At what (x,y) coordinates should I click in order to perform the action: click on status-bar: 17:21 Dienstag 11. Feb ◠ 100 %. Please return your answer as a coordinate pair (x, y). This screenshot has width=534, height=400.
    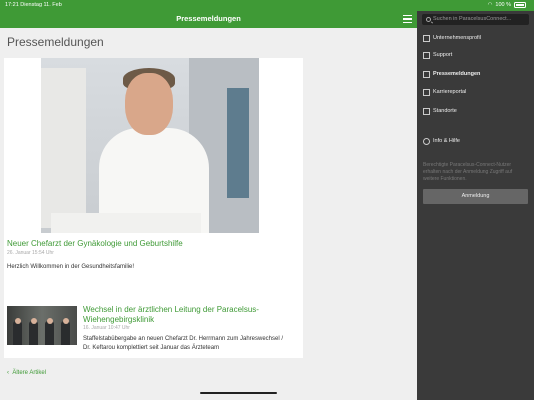
    Looking at the image, I should click on (267, 5).